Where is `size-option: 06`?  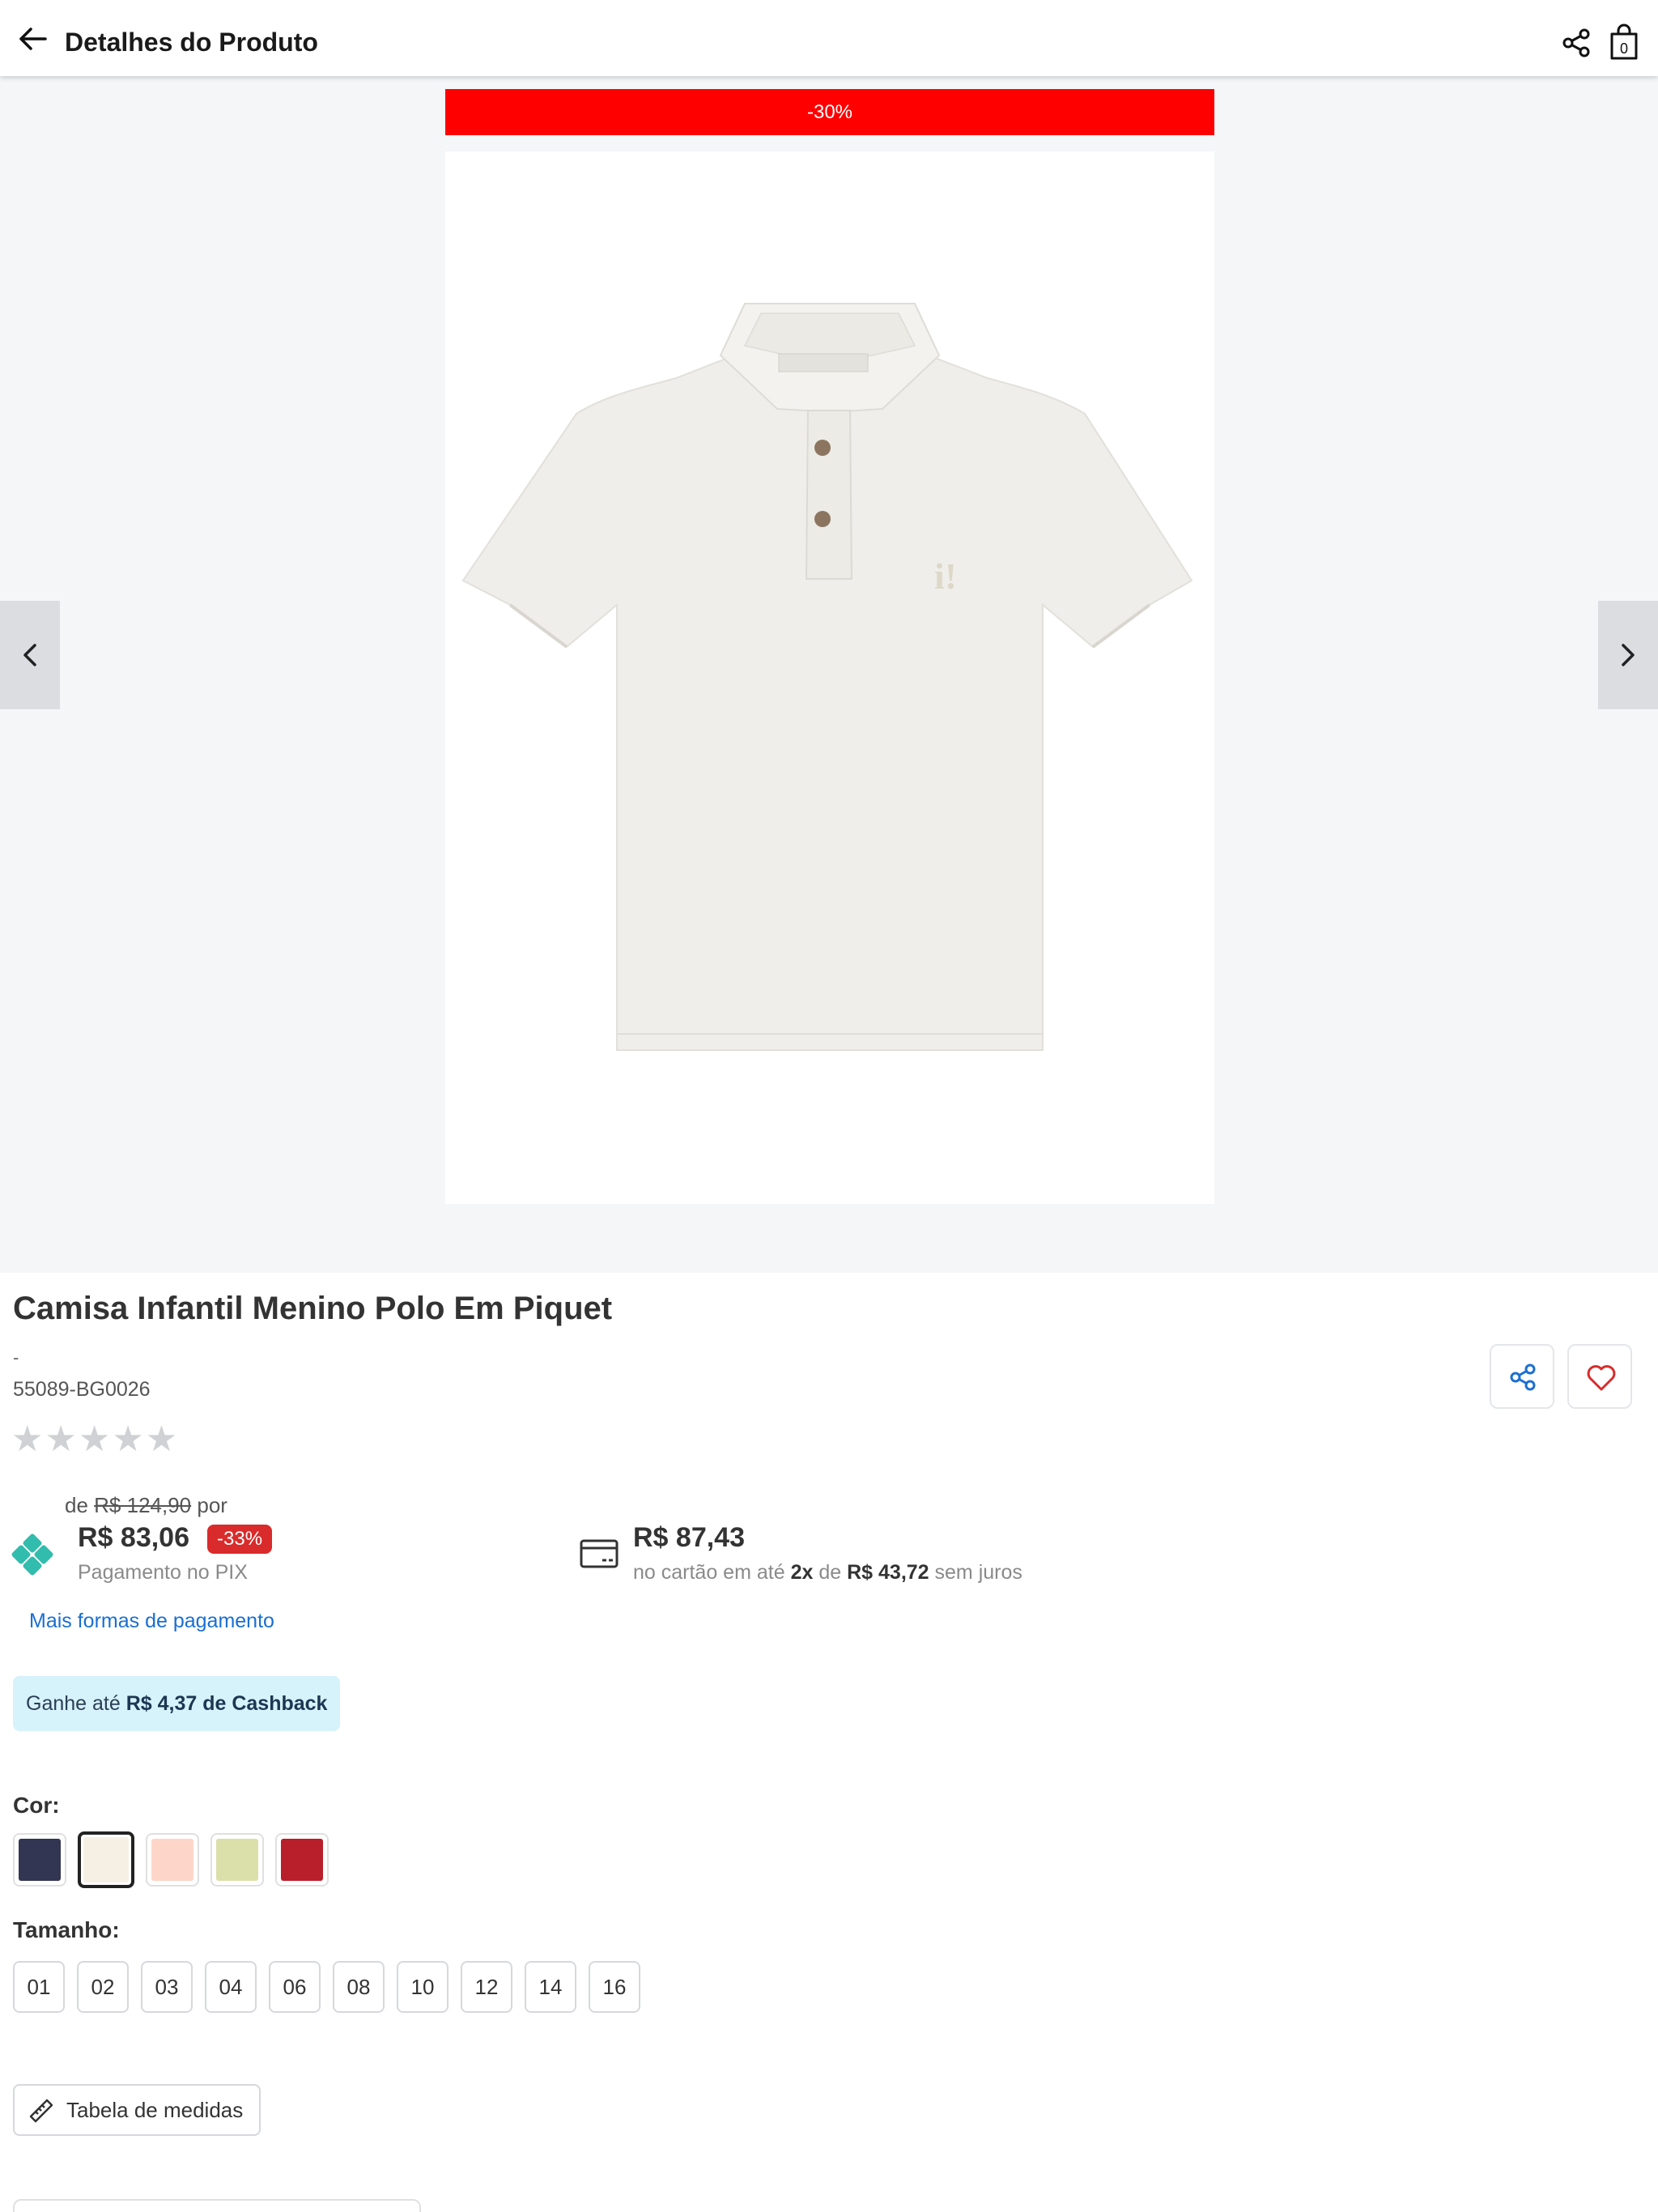
size-option: 06 is located at coordinates (295, 1987).